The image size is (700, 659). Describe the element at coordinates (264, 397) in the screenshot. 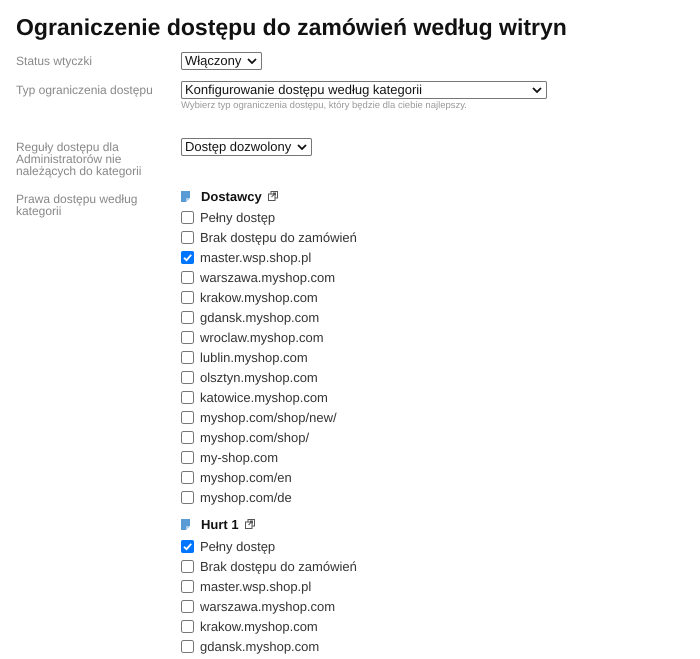

I see `option-label: katowice.myshop.com` at that location.